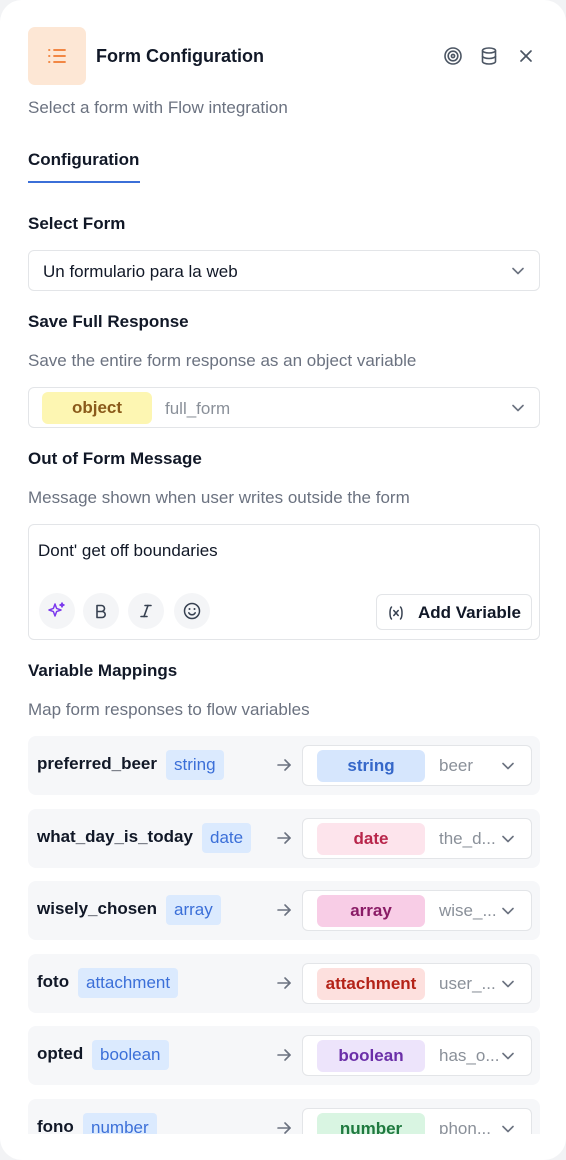 This screenshot has width=566, height=1160. Describe the element at coordinates (198, 408) in the screenshot. I see `full-response-variable: full_form` at that location.